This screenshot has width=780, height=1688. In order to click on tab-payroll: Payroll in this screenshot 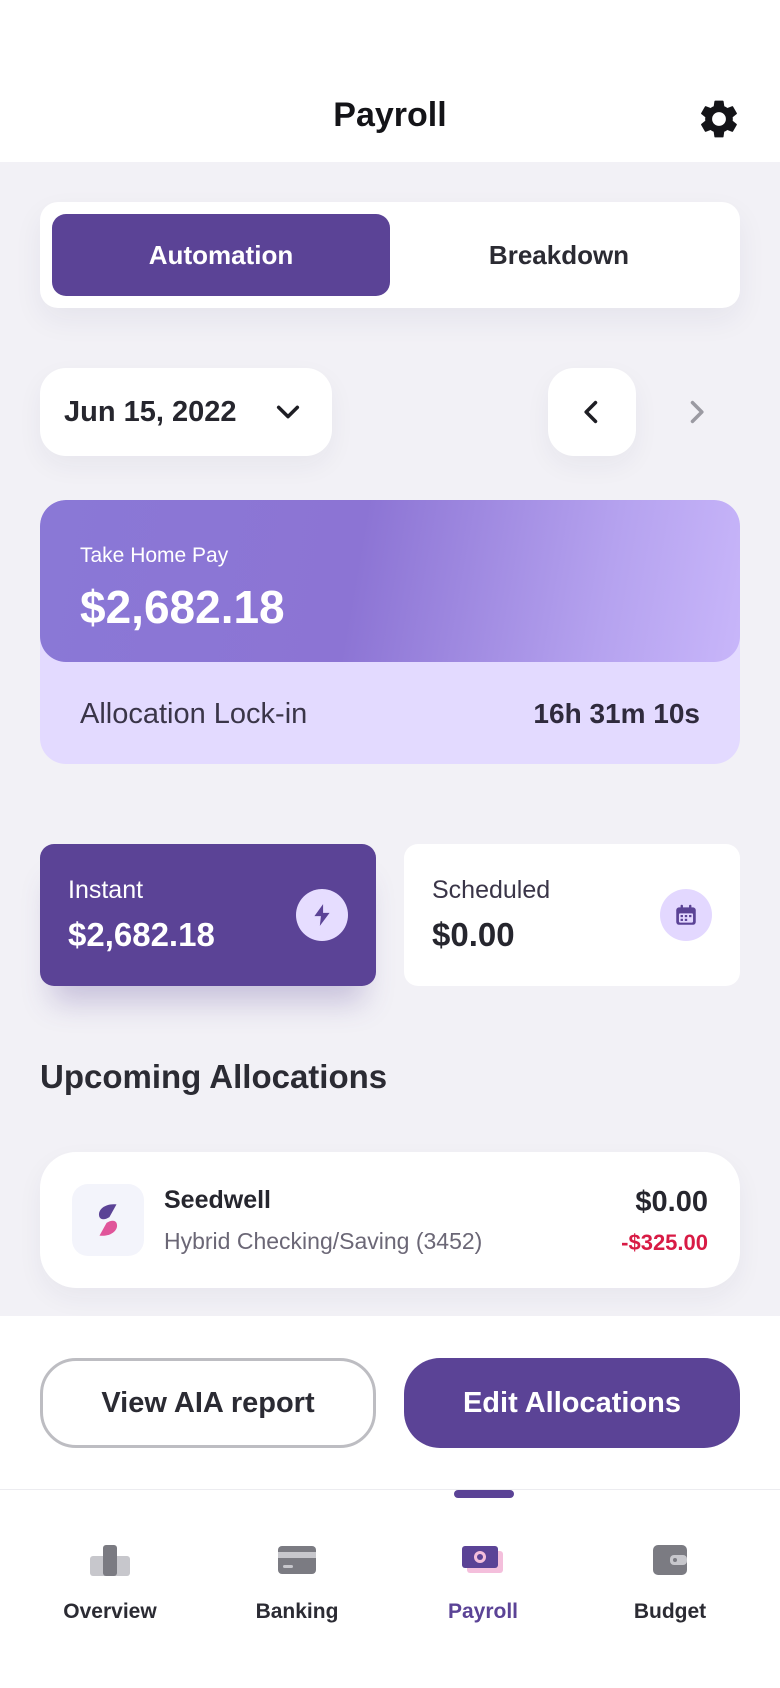, I will do `click(483, 1588)`.